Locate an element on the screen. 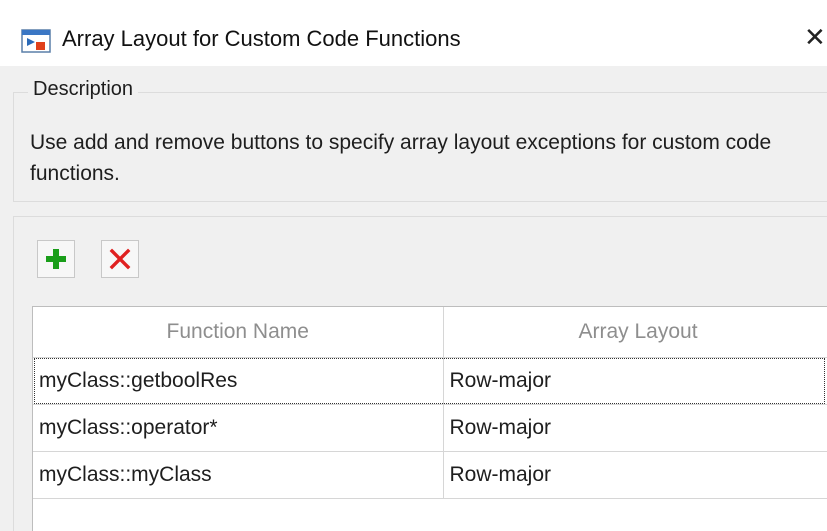  function-name-cell: myClass::getboolRes is located at coordinates (238, 381).